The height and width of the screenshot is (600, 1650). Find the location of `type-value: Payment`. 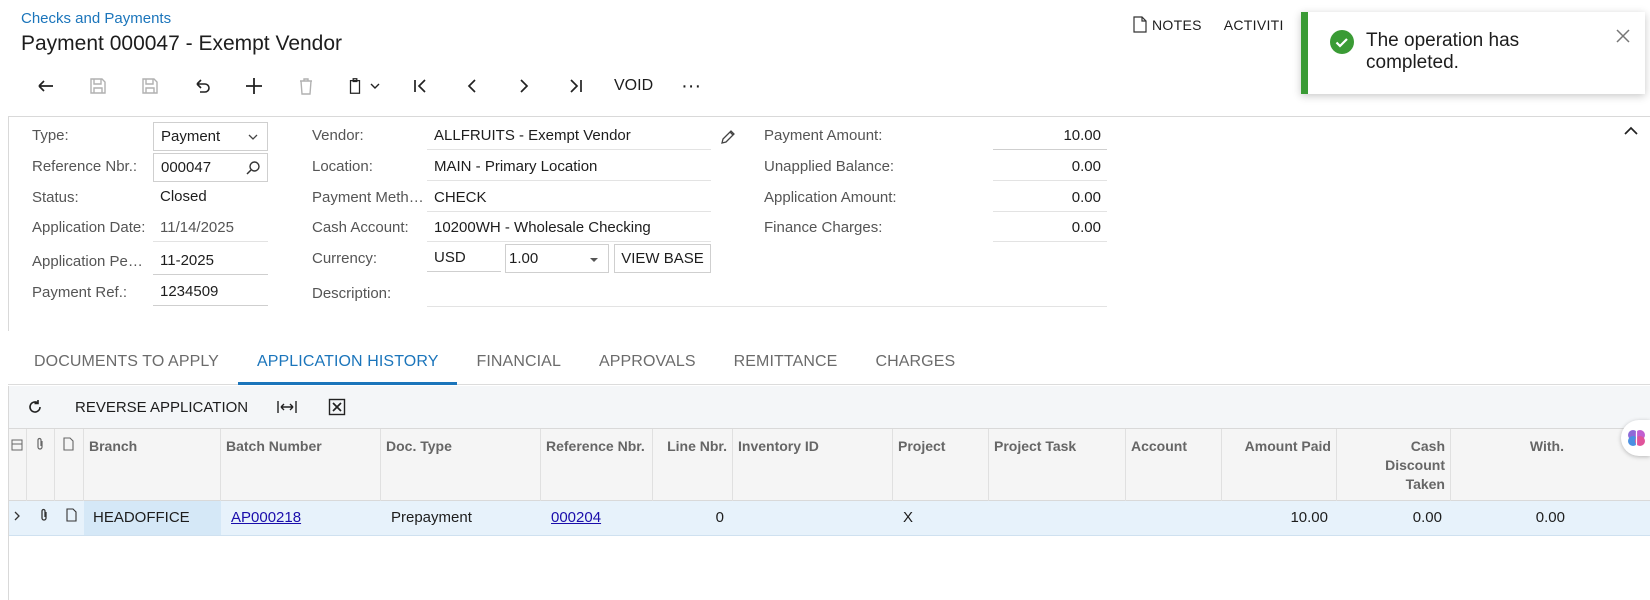

type-value: Payment is located at coordinates (191, 136).